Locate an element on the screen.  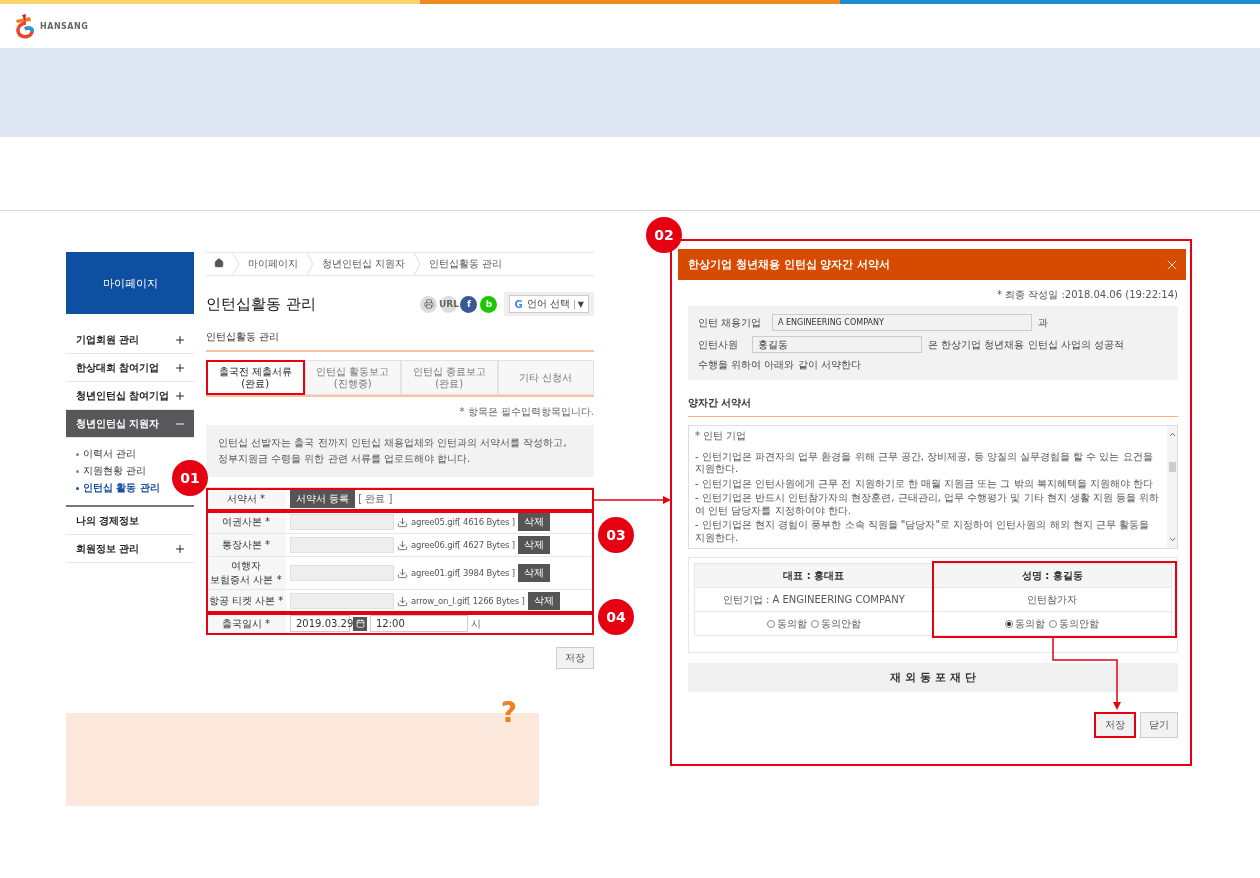
breadcrumb-link: 청년인턴십 지원자 is located at coordinates (364, 264).